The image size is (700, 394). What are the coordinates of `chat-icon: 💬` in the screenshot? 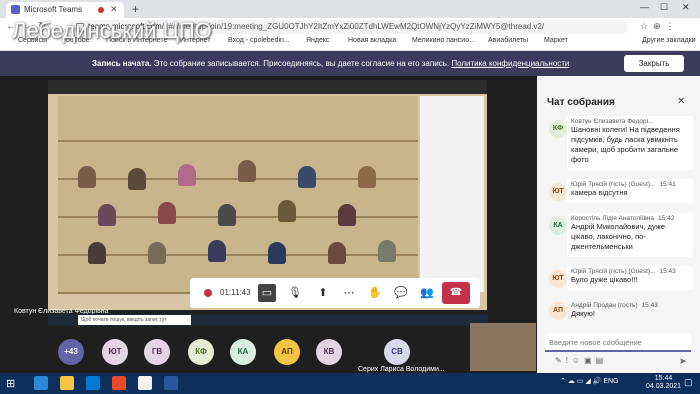 It's located at (401, 293).